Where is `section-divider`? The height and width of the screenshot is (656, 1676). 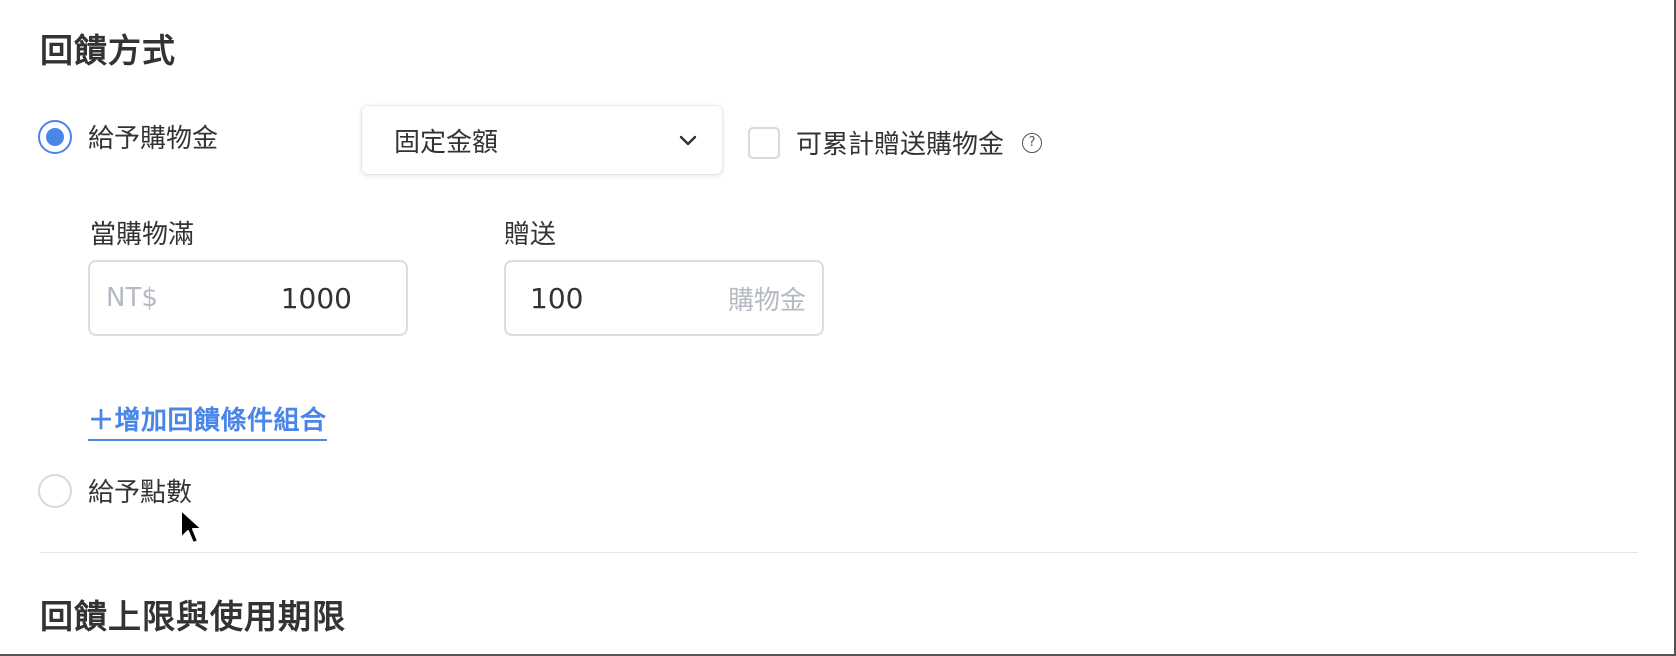
section-divider is located at coordinates (839, 552).